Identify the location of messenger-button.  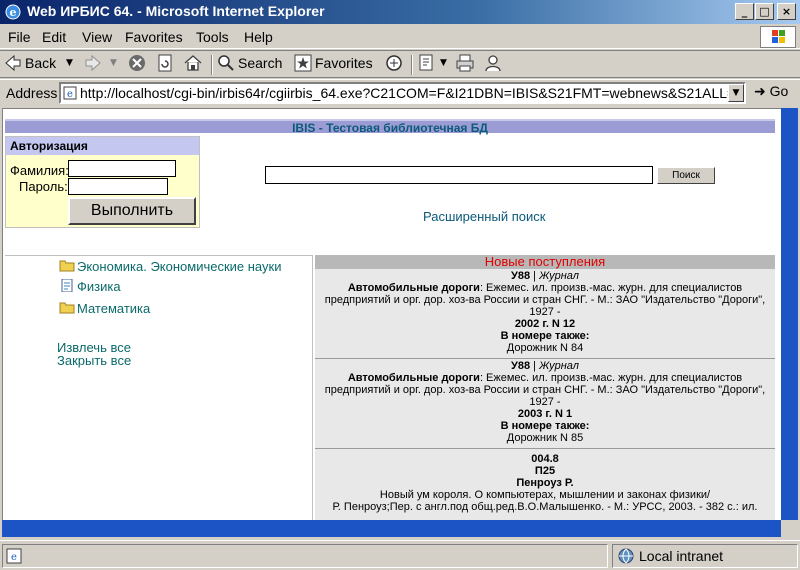
(493, 65).